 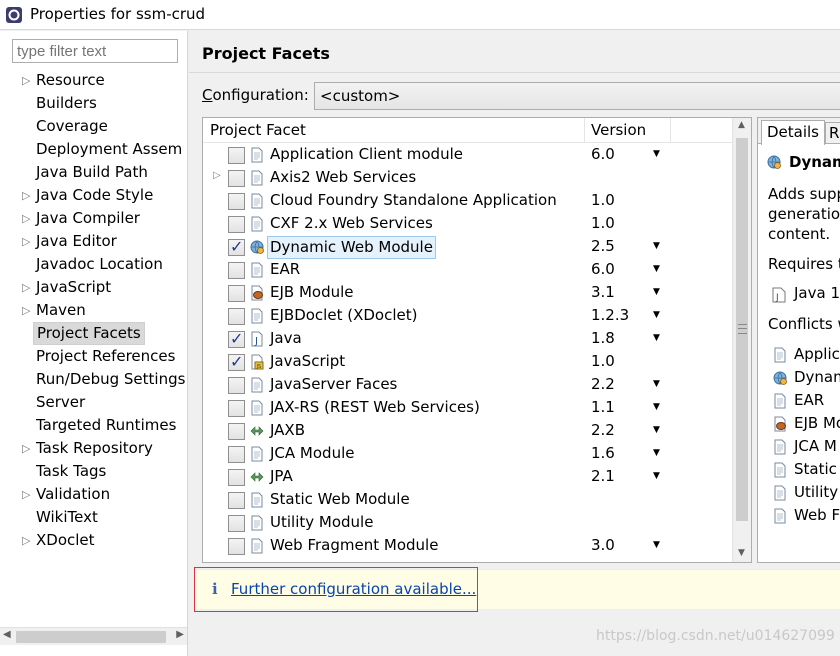 What do you see at coordinates (94, 494) in the screenshot?
I see `sidebar-item: ▷ Validation` at bounding box center [94, 494].